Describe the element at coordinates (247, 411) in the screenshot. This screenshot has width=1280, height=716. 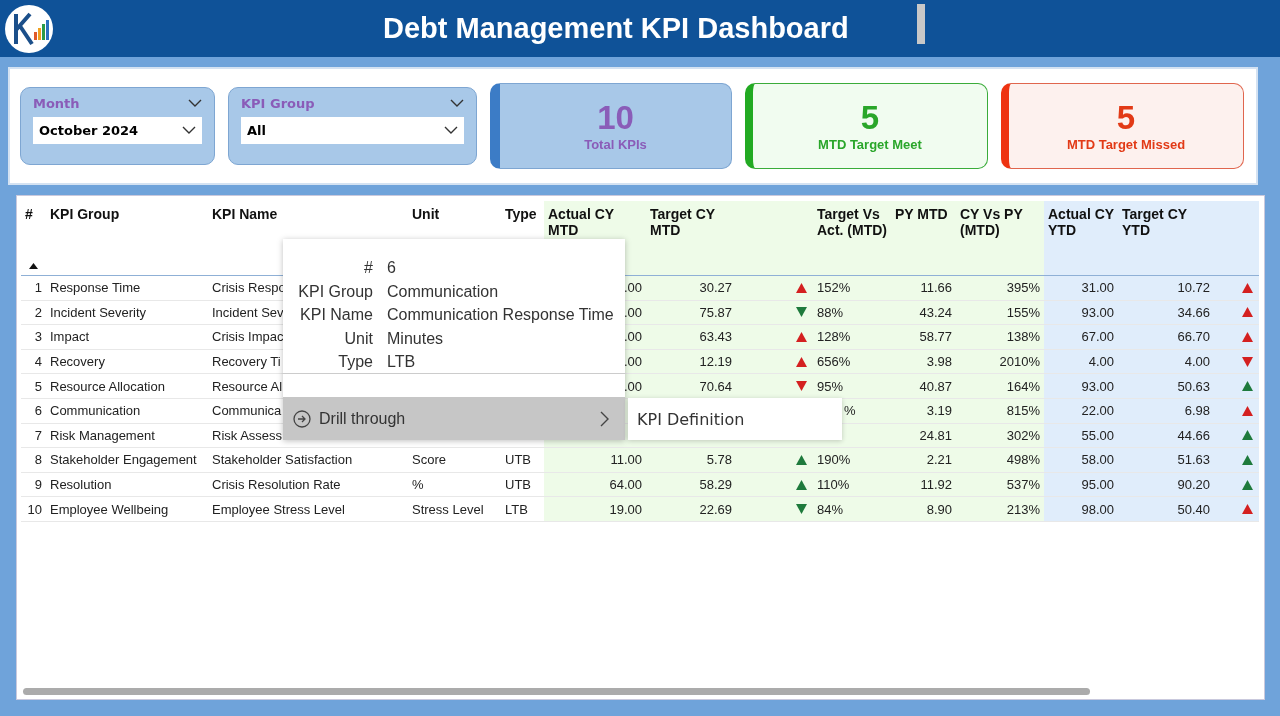
I see `table-cell: Communica` at that location.